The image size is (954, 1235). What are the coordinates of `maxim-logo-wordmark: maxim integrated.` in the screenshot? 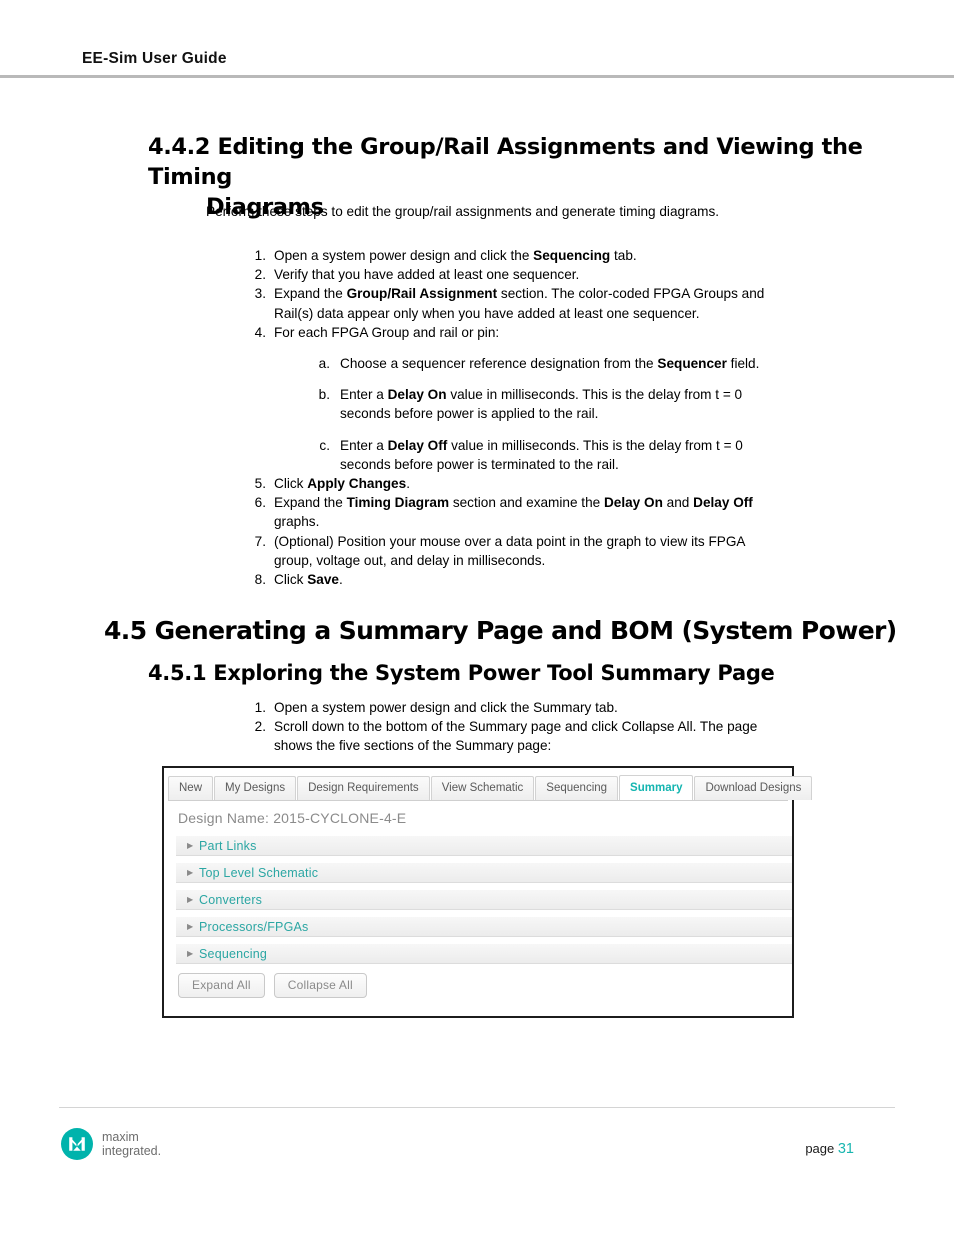 It's located at (131, 1144).